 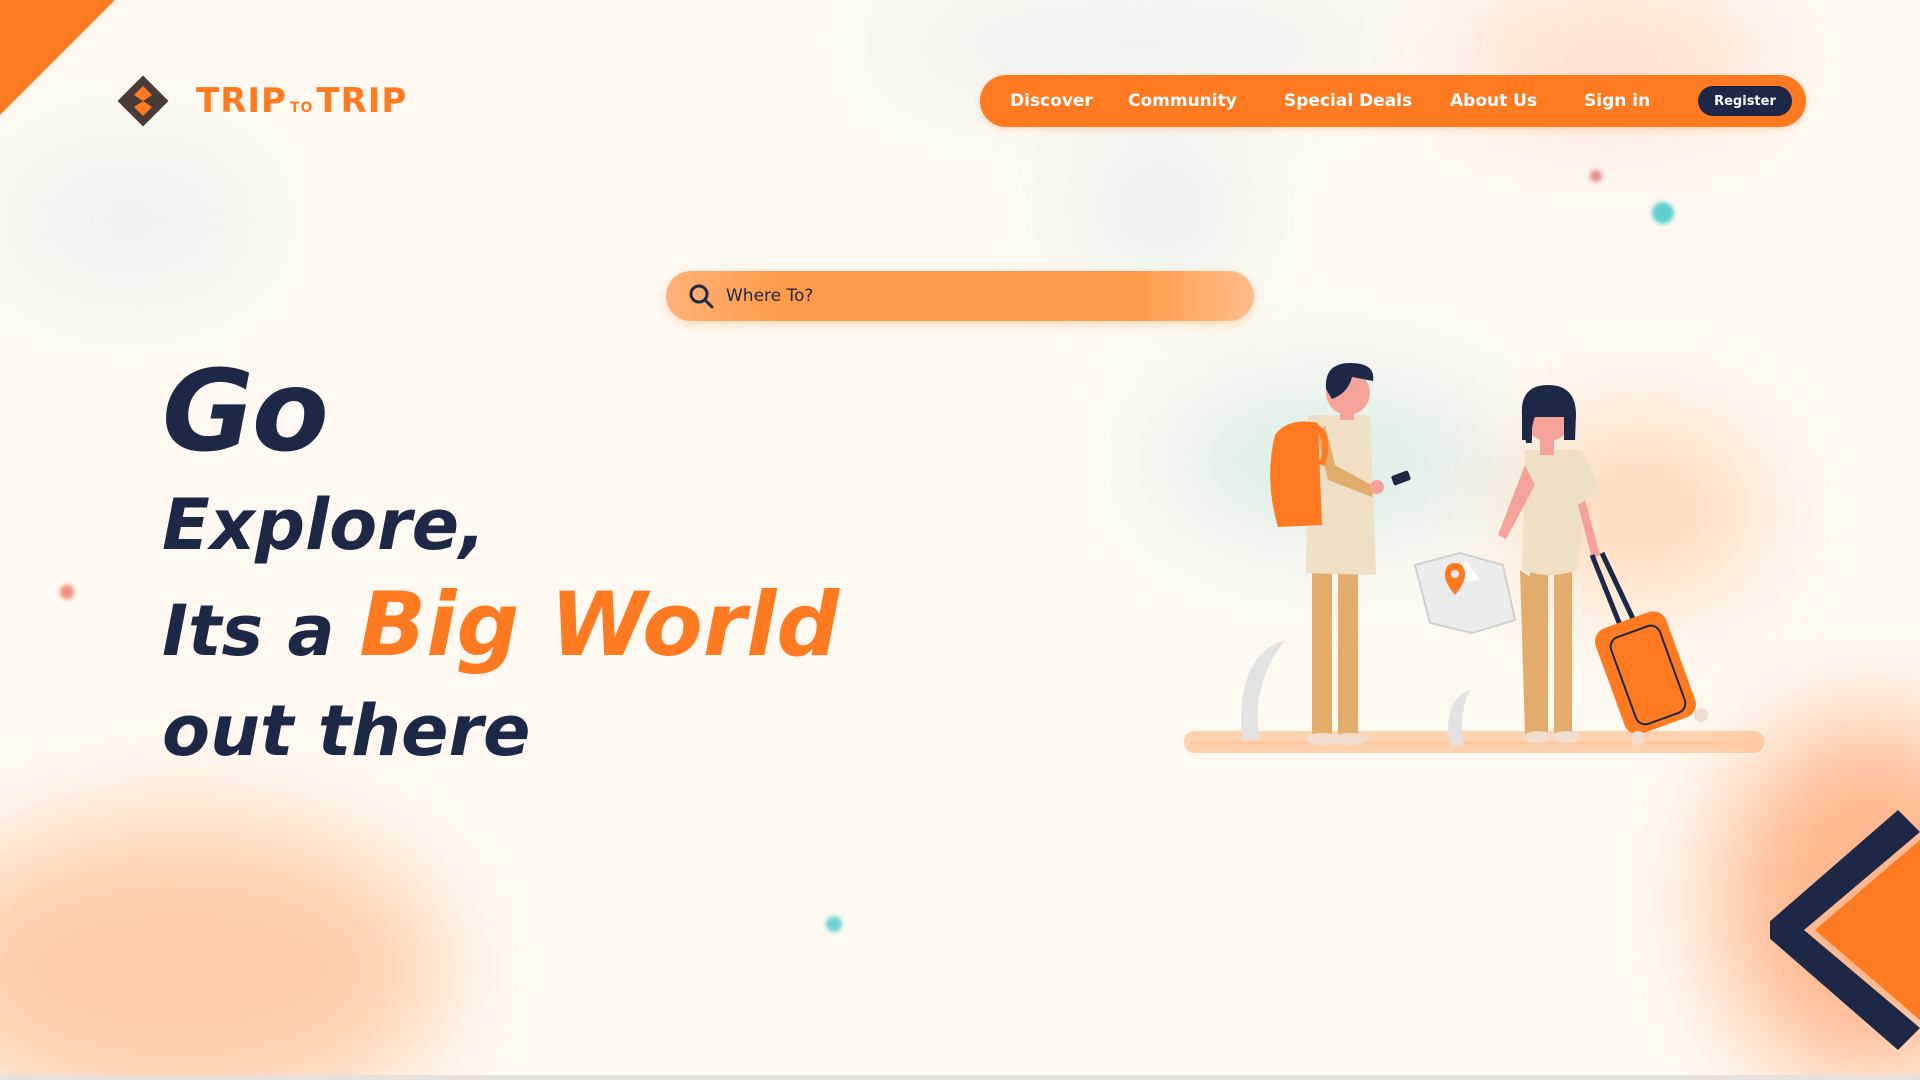 What do you see at coordinates (241, 101) in the screenshot?
I see `brand-name-part1: TRIP` at bounding box center [241, 101].